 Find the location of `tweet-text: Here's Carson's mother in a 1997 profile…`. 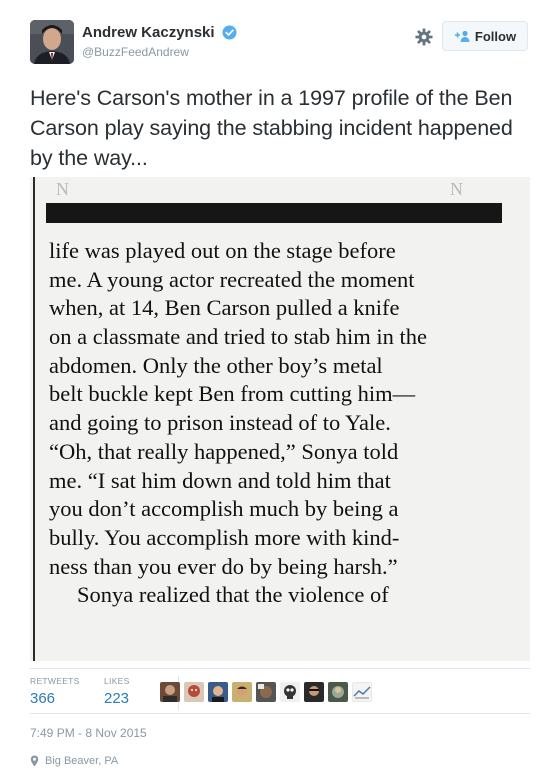

tweet-text: Here's Carson's mother in a 1997 profile… is located at coordinates (271, 128).